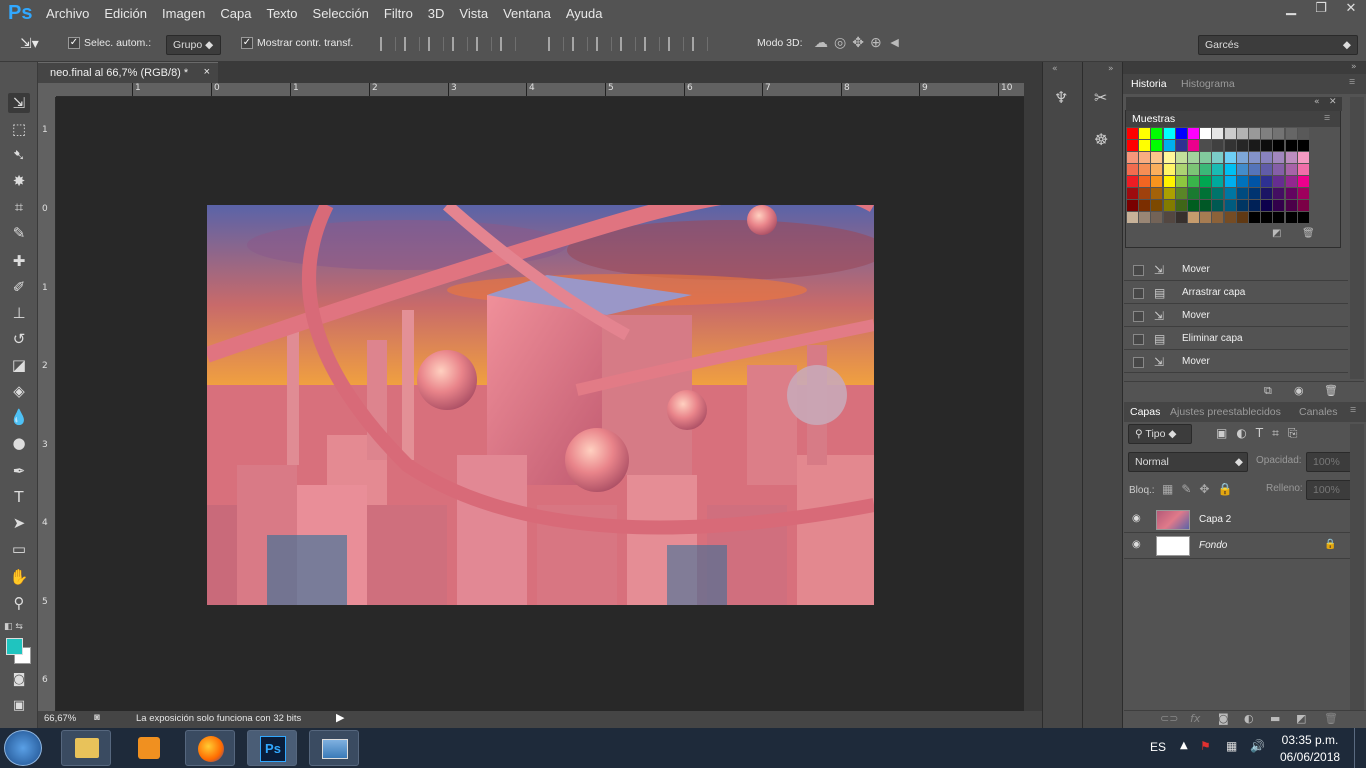  I want to click on volume-icon: 🔊, so click(1257, 746).